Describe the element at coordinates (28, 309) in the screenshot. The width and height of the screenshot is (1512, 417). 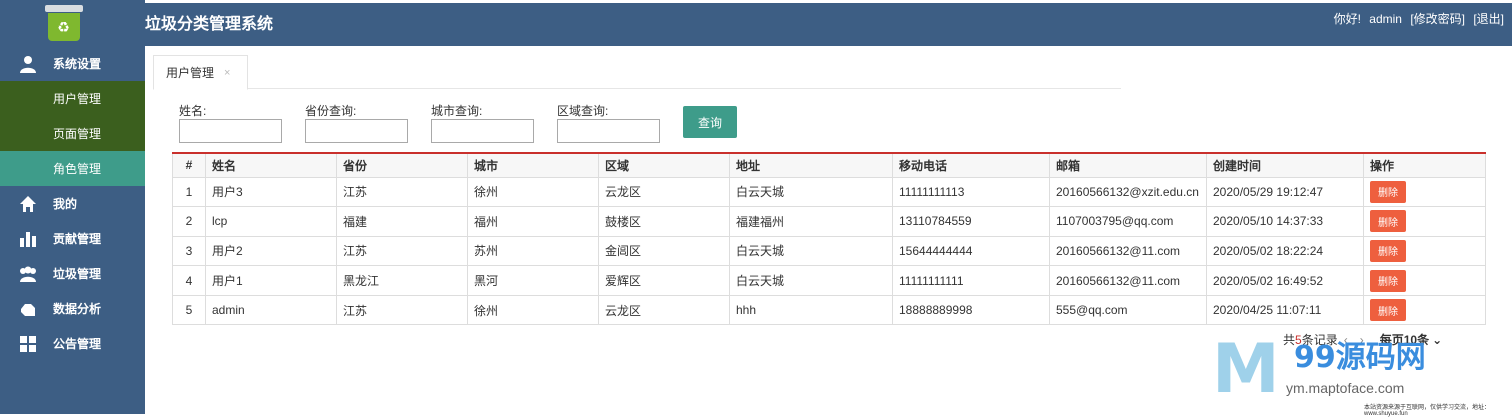
I see `hand-icon` at that location.